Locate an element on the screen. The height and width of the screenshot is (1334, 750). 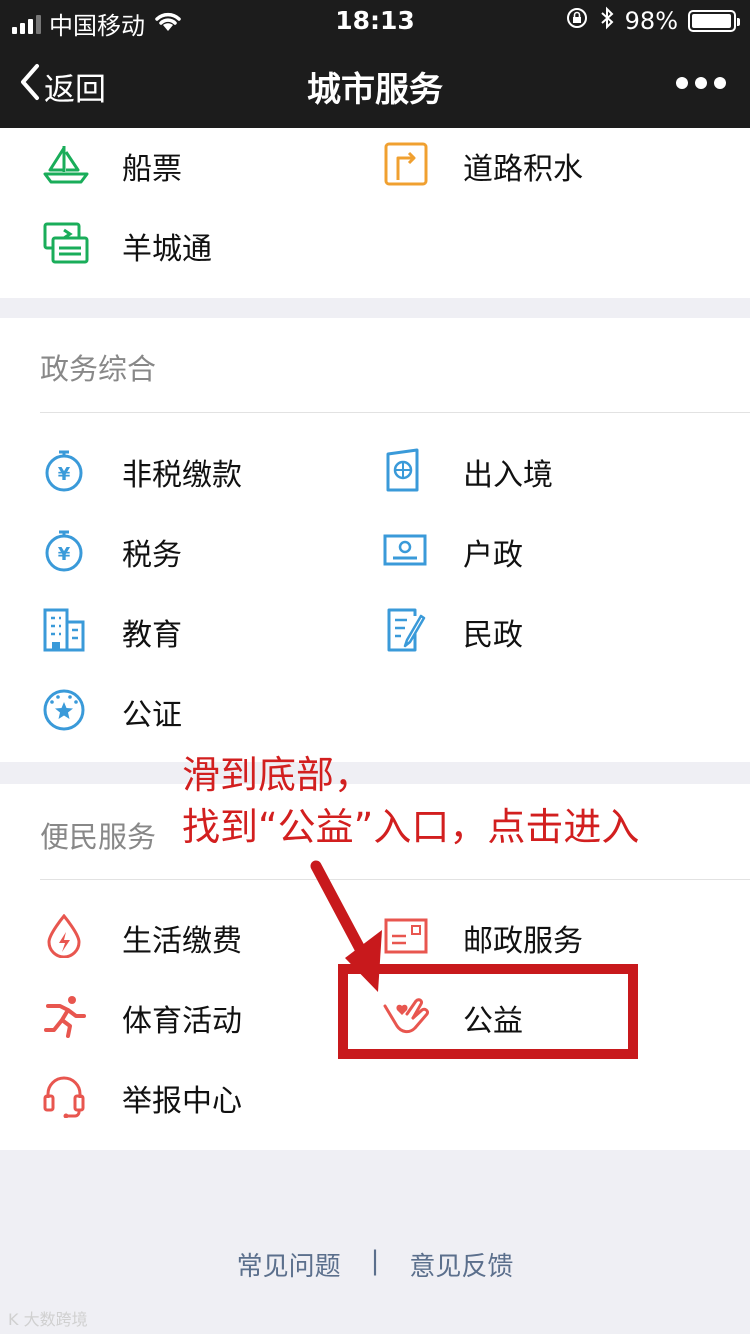
service-label: 道路积水 is located at coordinates (523, 169).